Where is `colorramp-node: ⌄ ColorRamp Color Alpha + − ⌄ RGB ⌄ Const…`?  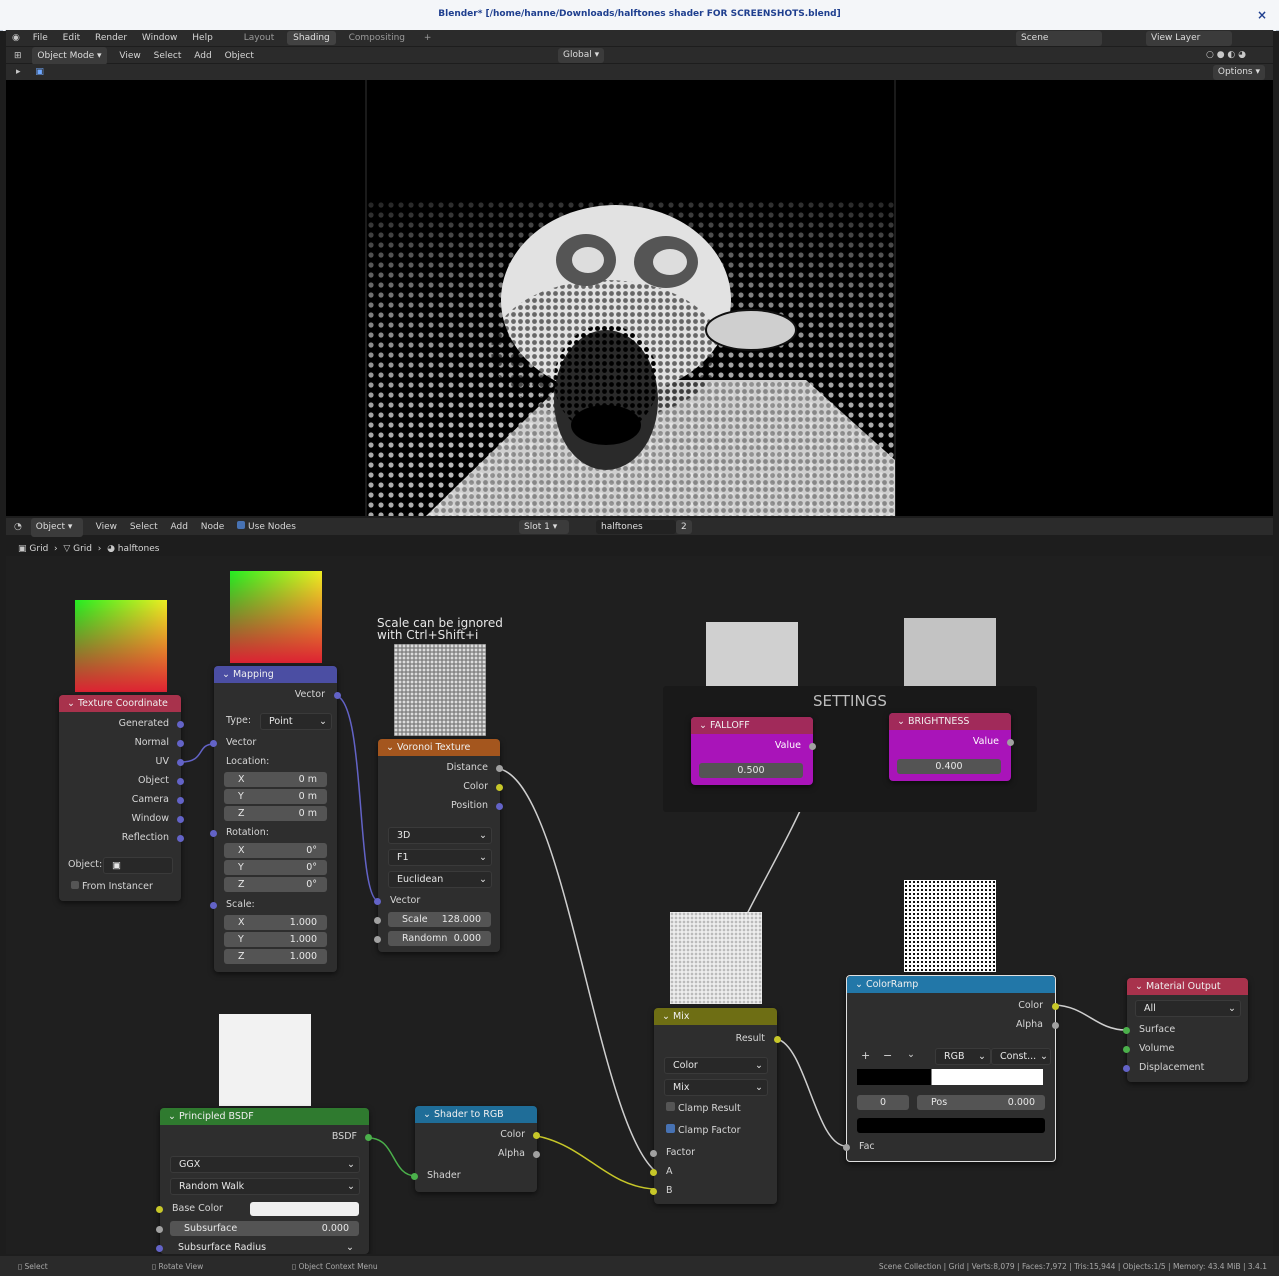
colorramp-node: ⌄ ColorRamp Color Alpha + − ⌄ RGB ⌄ Const… is located at coordinates (951, 1068).